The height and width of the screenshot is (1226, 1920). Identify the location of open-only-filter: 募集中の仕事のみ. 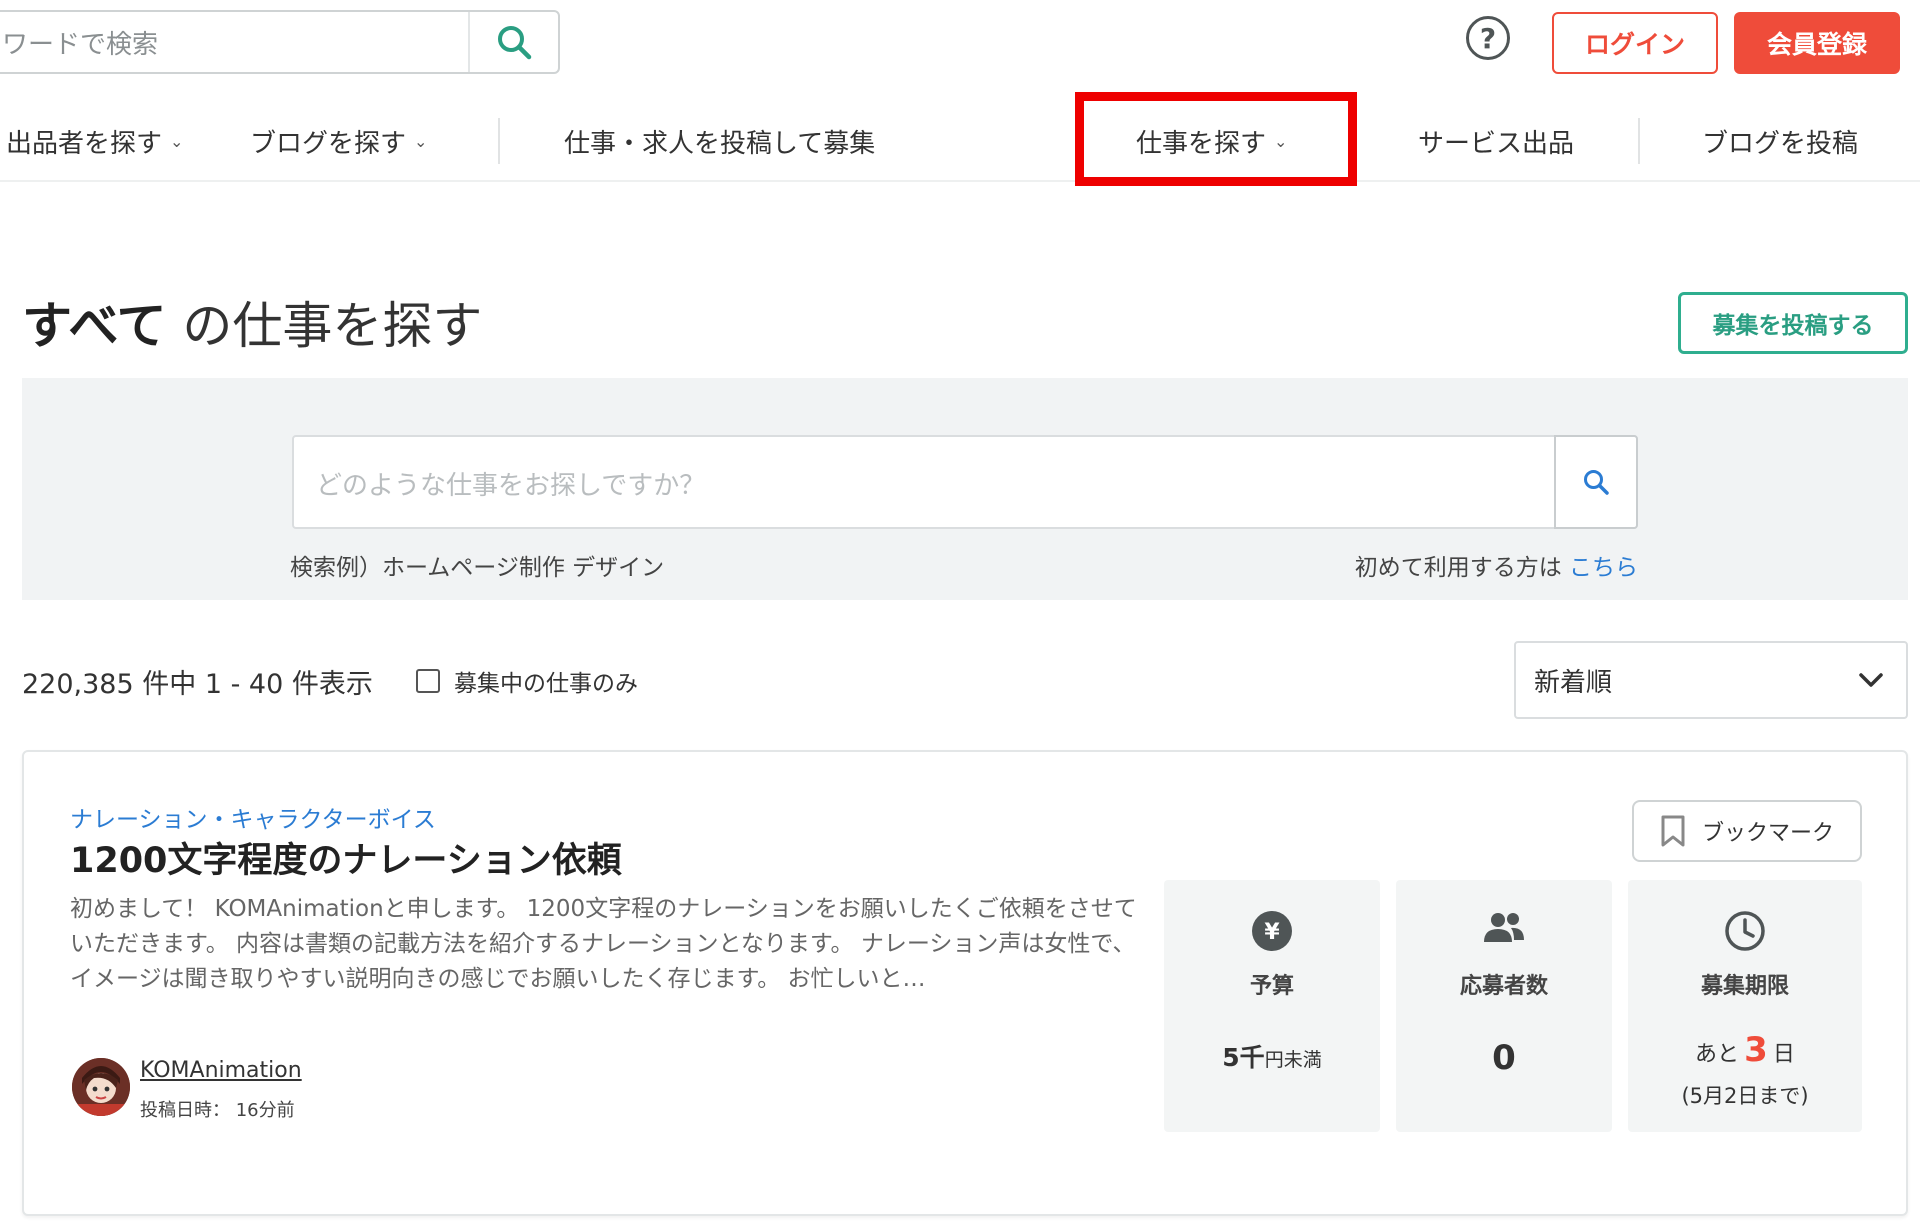
(527, 681).